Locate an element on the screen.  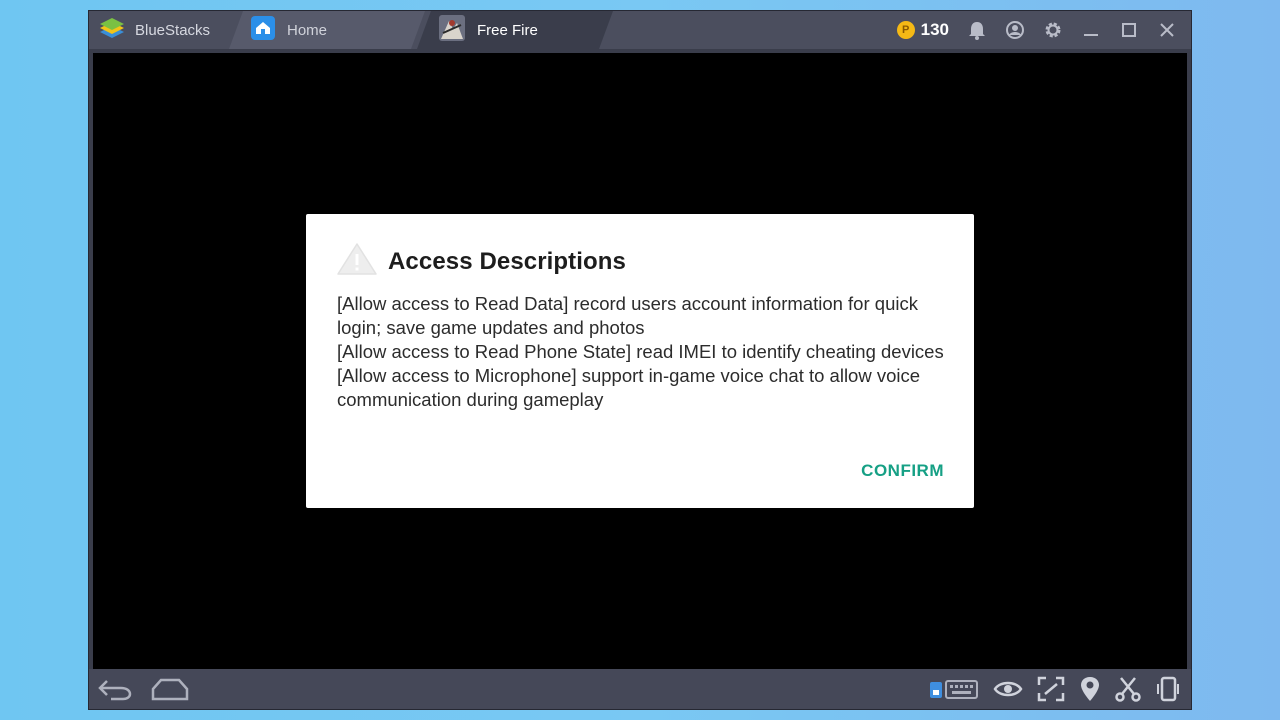
phone-rotate-icon is located at coordinates (1168, 689).